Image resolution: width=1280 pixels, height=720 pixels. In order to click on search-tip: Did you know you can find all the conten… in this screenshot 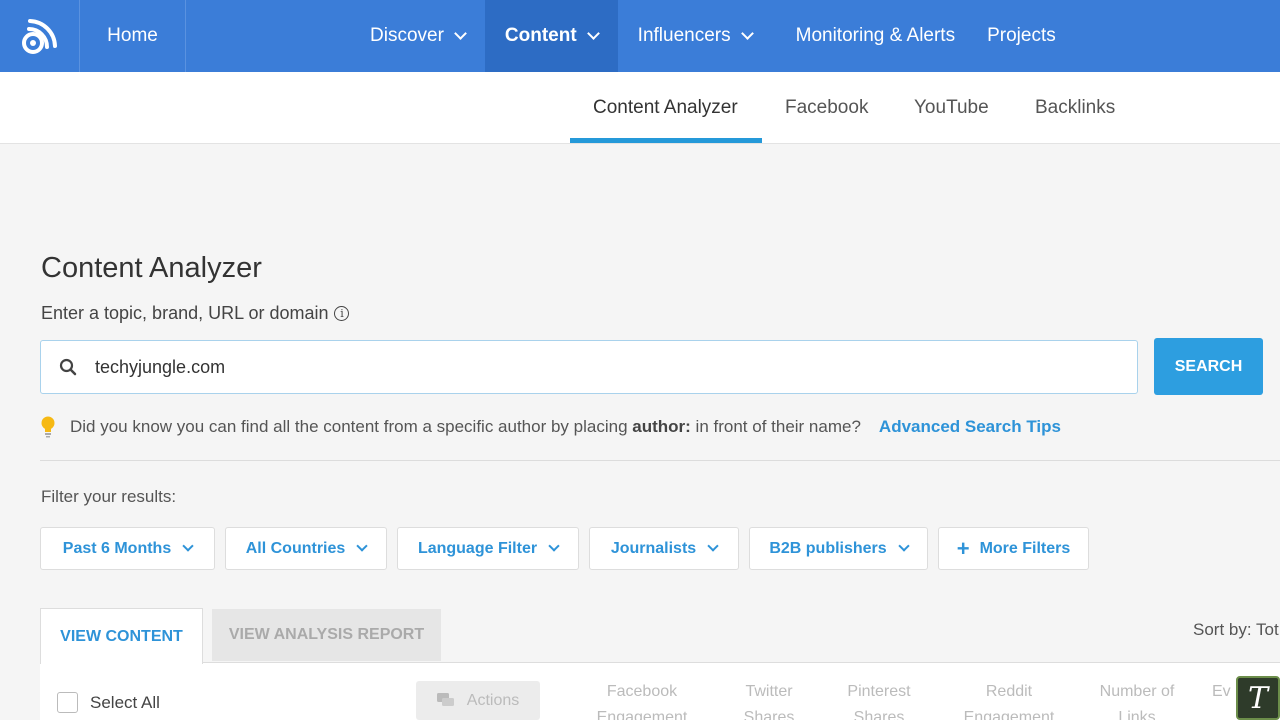, I will do `click(550, 427)`.